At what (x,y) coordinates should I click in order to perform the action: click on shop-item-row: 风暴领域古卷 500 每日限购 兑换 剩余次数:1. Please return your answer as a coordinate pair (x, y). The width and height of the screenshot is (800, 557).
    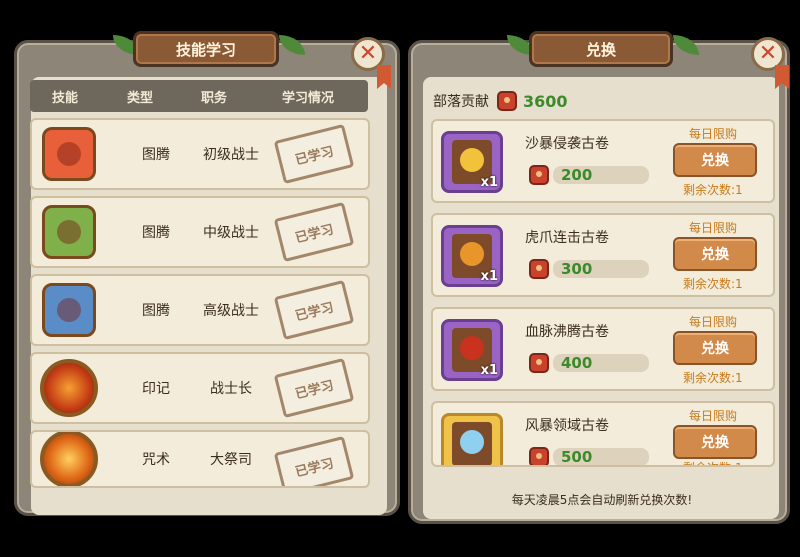
    Looking at the image, I should click on (603, 434).